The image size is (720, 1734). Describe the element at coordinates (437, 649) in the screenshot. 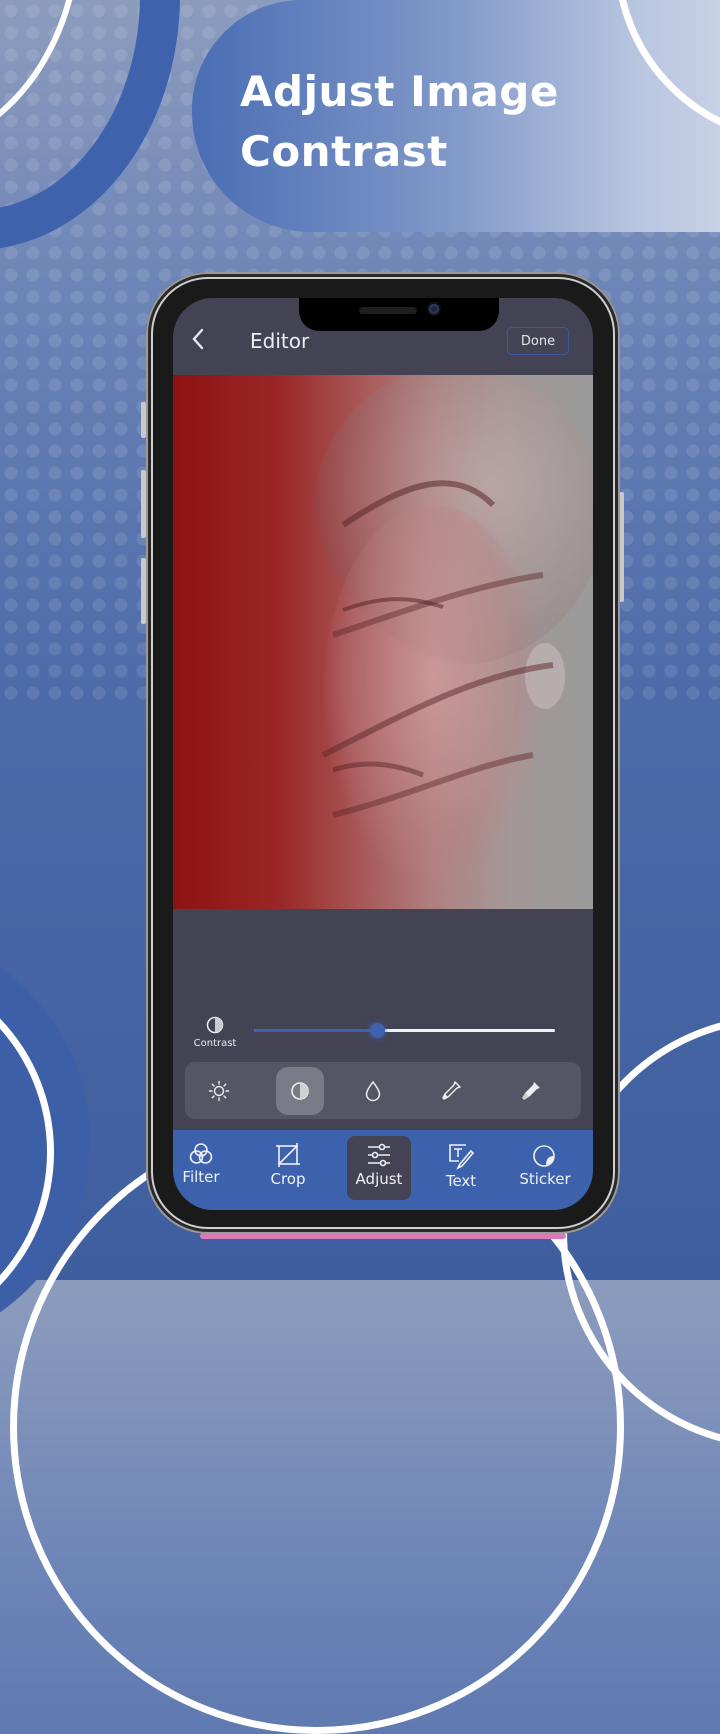

I see `photo-shadow-lines` at that location.